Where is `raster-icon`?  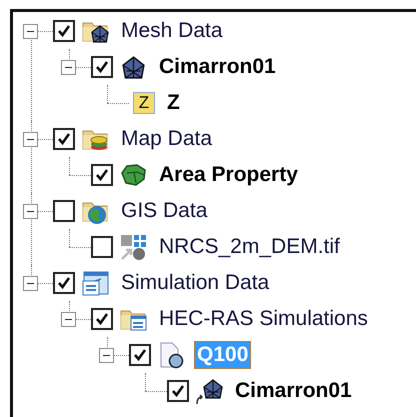
raster-icon is located at coordinates (133, 247).